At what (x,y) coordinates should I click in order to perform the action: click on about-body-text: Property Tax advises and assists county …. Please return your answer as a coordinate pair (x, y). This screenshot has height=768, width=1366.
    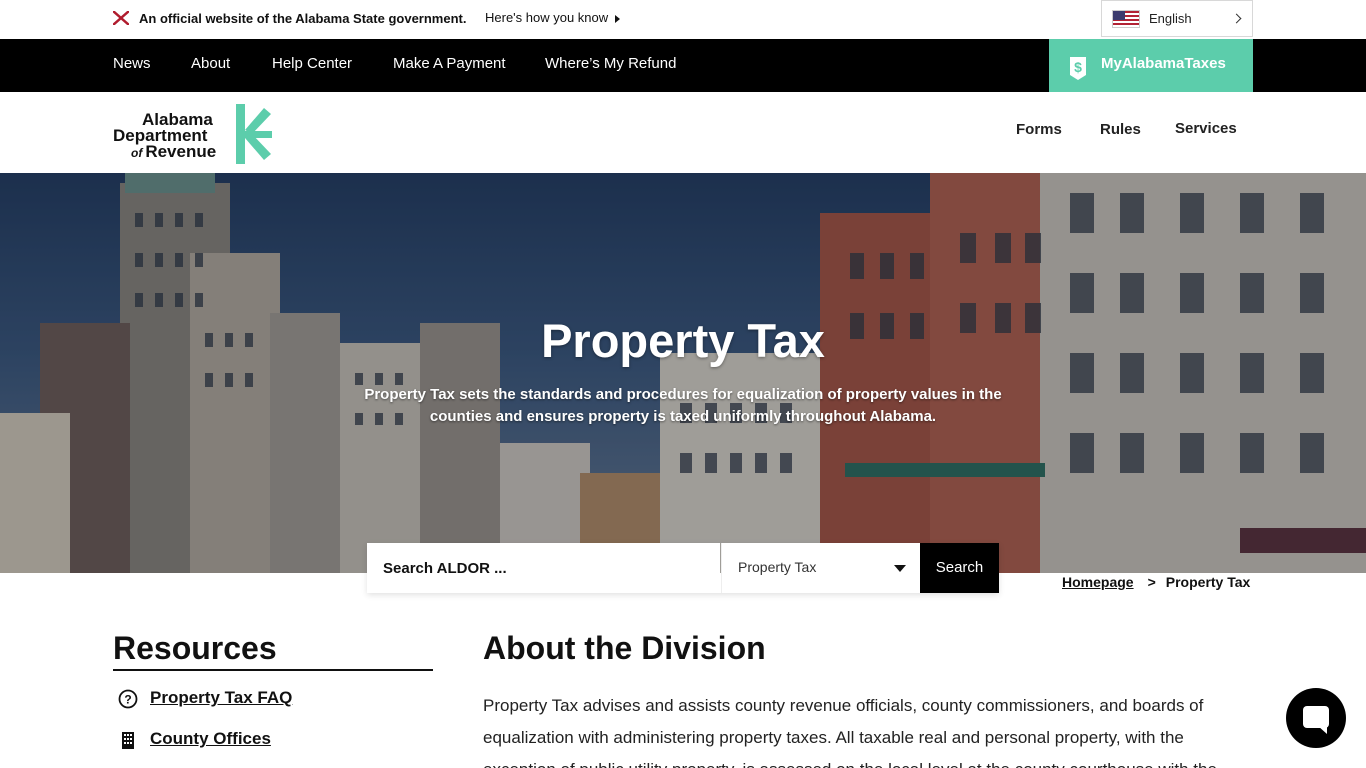
    Looking at the image, I should click on (850, 732).